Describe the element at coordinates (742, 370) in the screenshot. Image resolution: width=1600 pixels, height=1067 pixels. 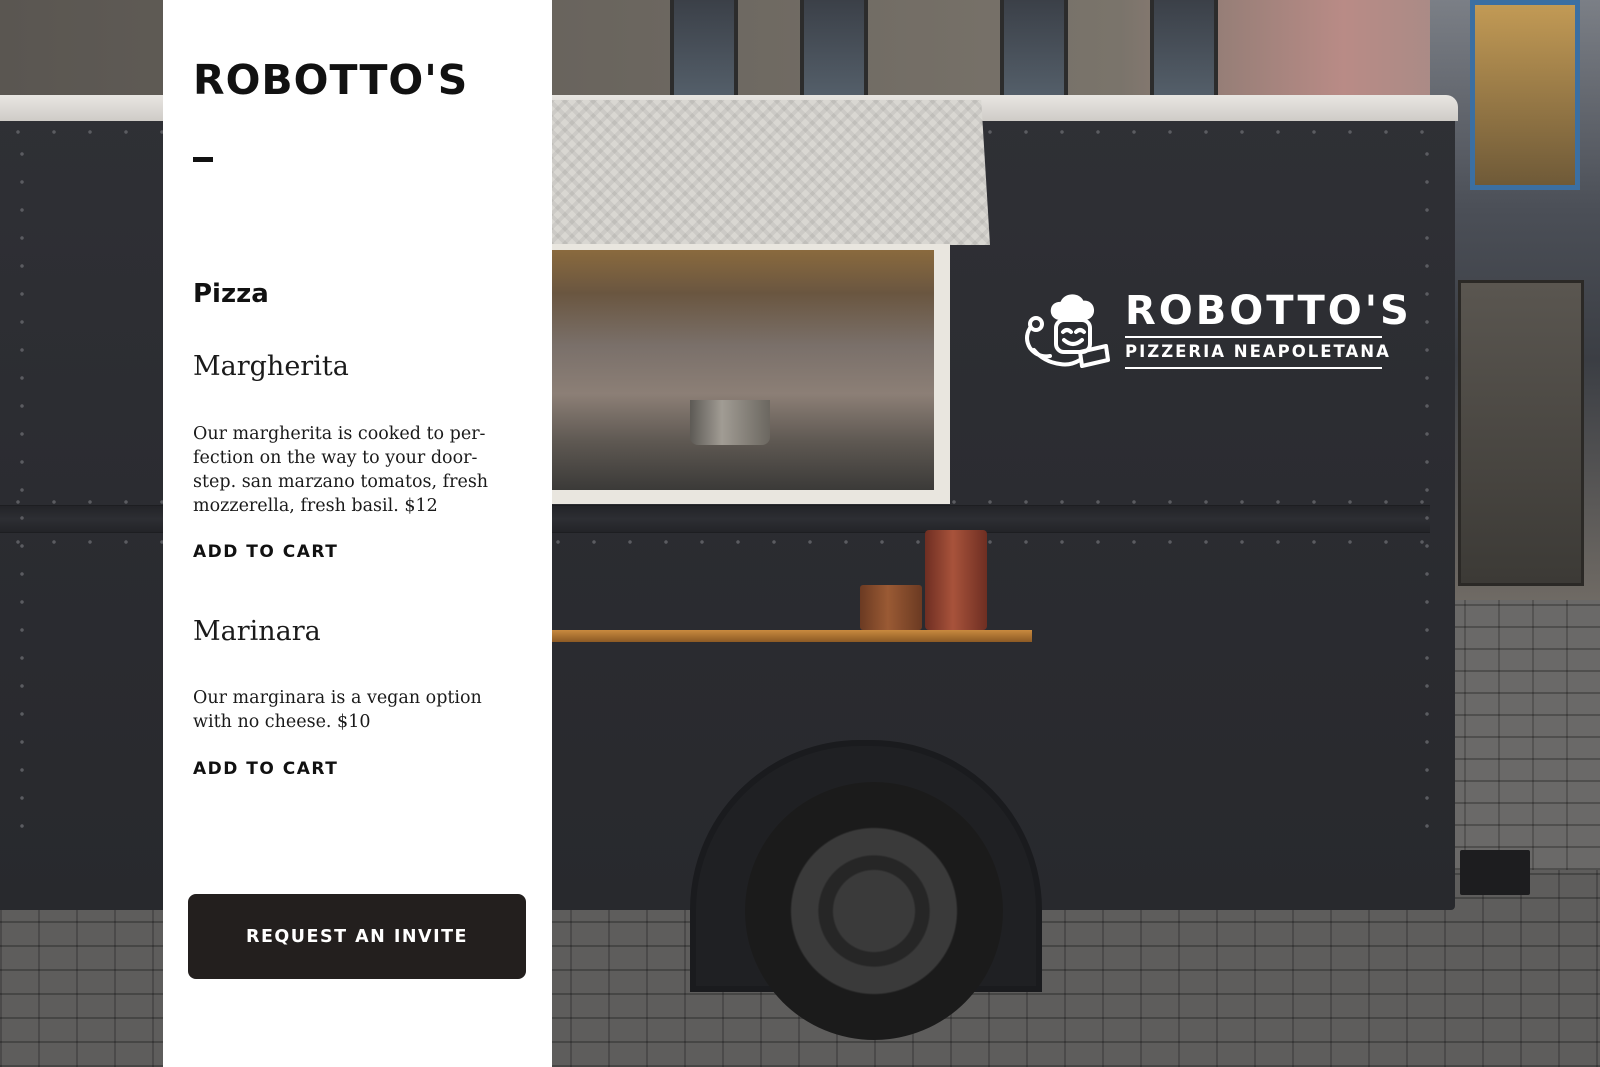
I see `service-window-kitchen` at that location.